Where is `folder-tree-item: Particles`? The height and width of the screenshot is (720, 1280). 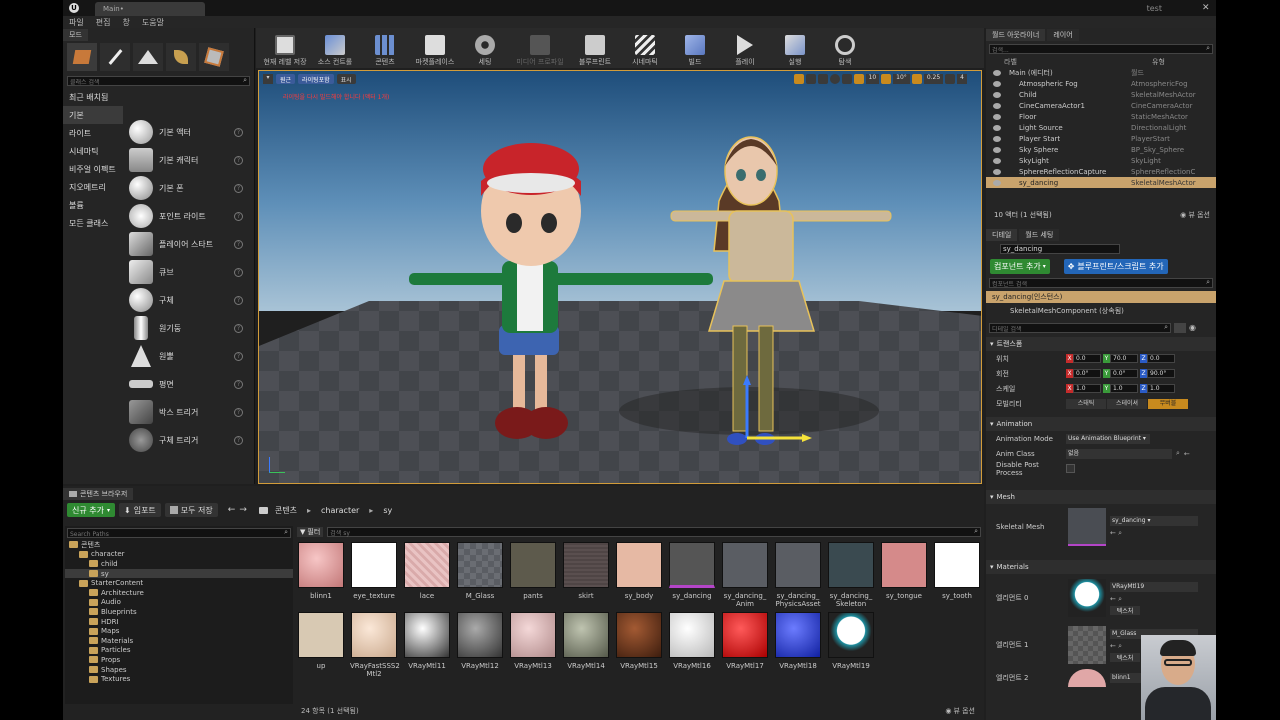
folder-tree-item: Particles is located at coordinates (179, 651).